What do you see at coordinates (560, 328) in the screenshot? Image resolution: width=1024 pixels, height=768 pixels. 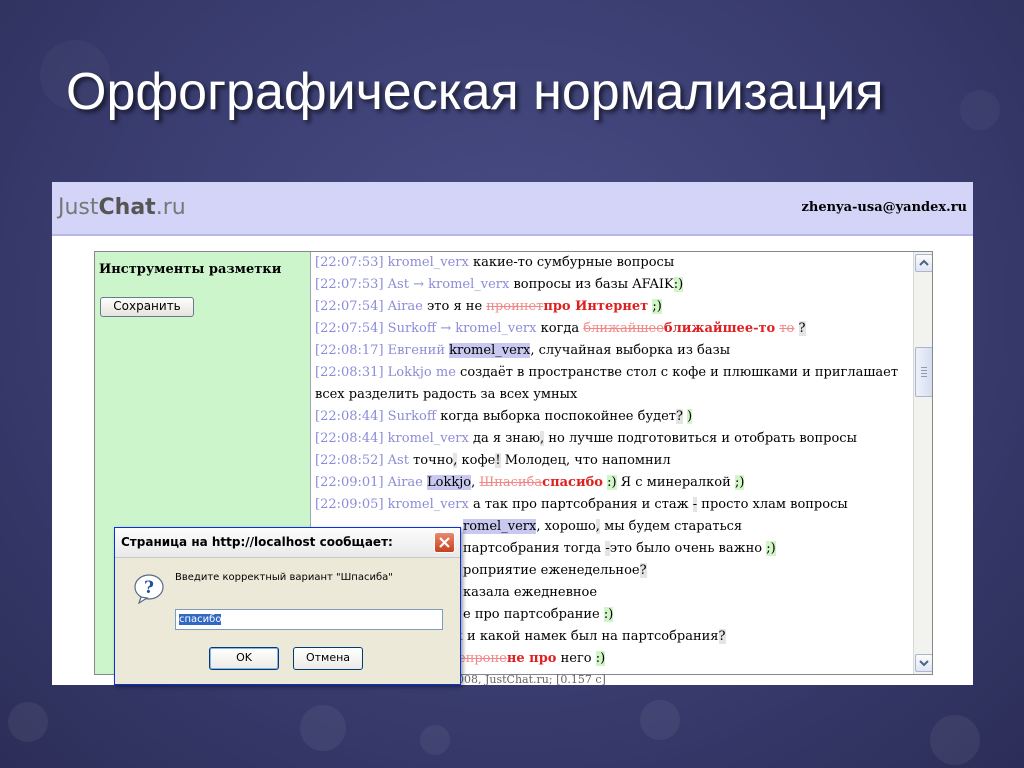 I see `message-text: когда` at bounding box center [560, 328].